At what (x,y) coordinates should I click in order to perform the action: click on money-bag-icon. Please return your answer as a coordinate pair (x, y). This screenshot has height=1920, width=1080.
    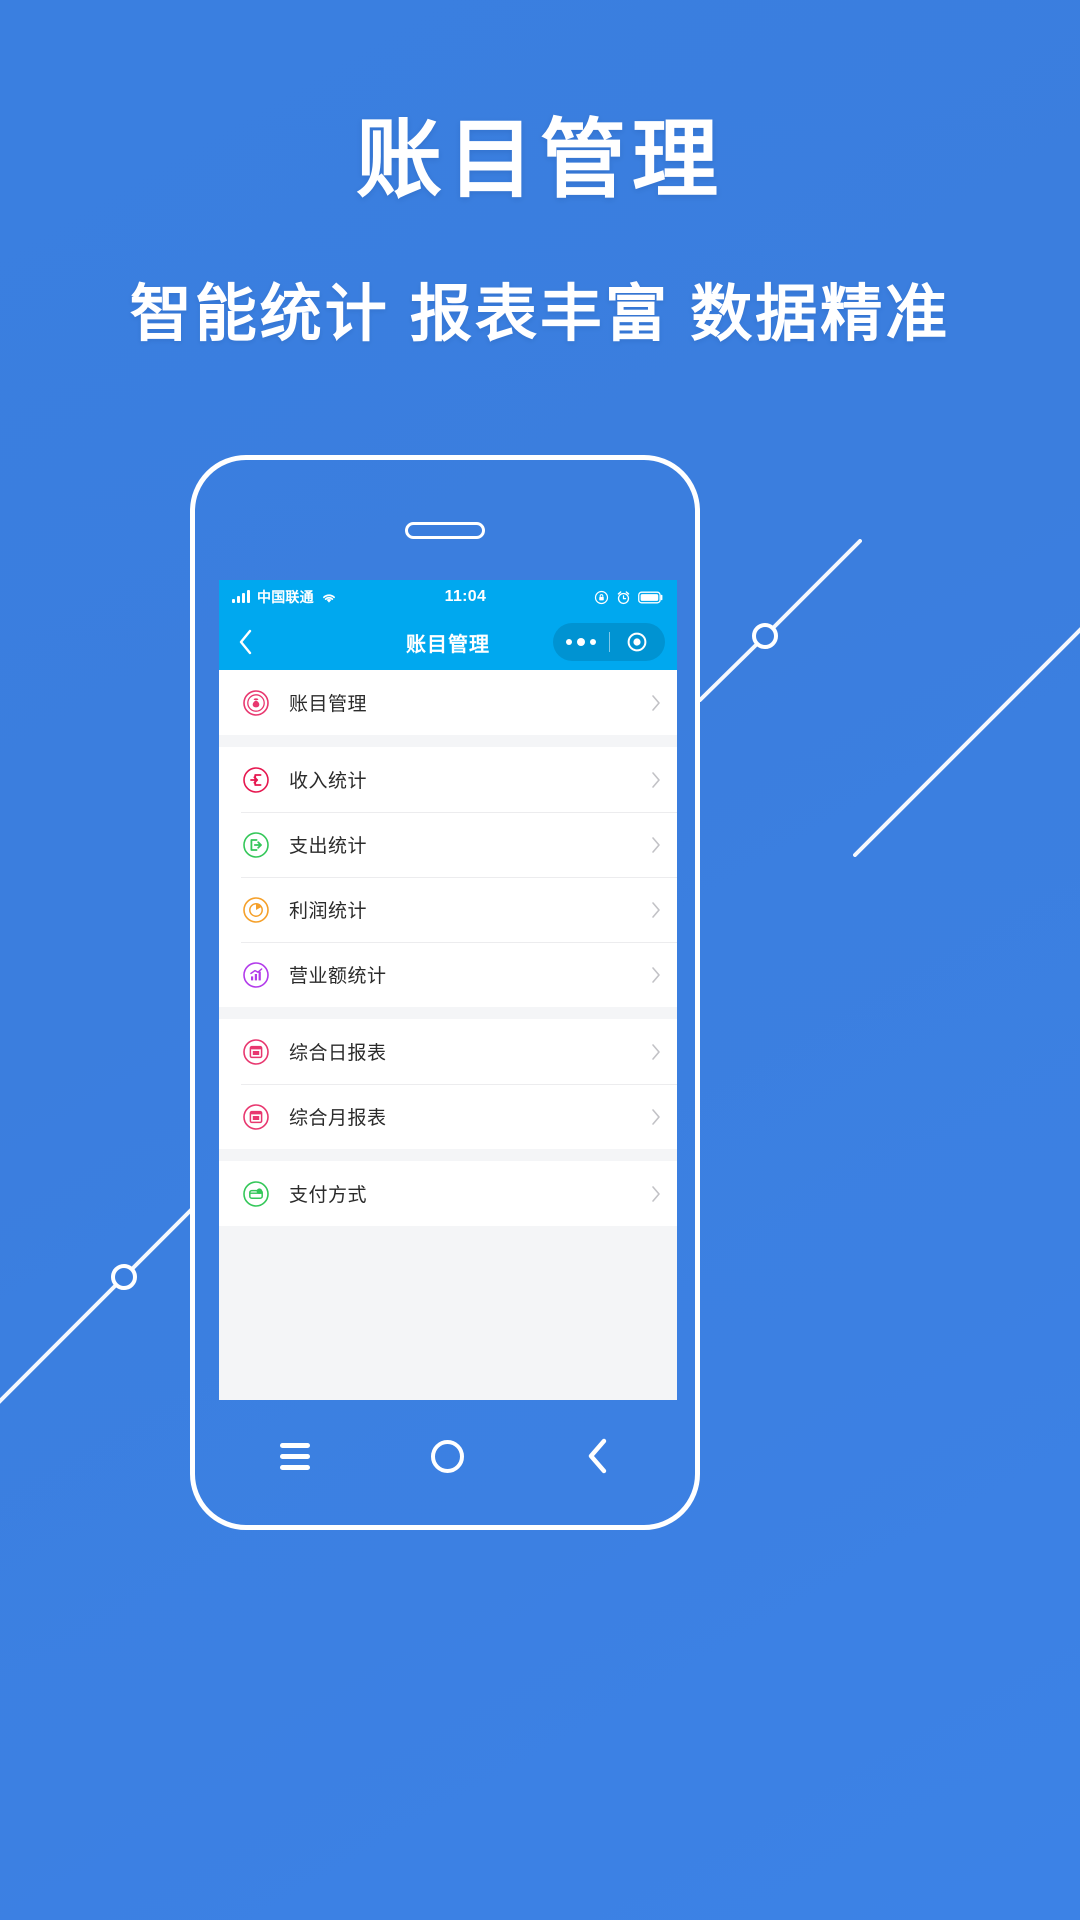
    Looking at the image, I should click on (256, 703).